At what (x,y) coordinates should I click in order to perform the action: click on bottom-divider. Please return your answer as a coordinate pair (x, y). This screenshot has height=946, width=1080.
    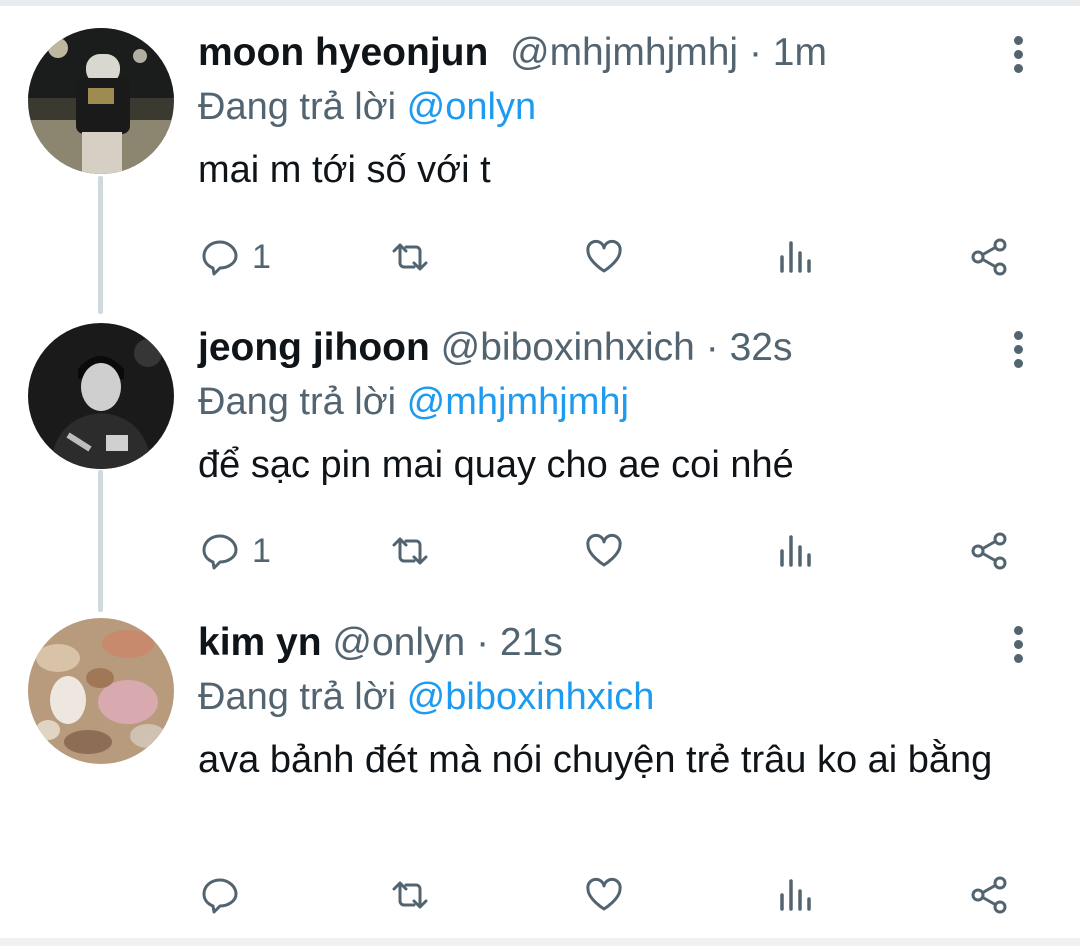
    Looking at the image, I should click on (540, 942).